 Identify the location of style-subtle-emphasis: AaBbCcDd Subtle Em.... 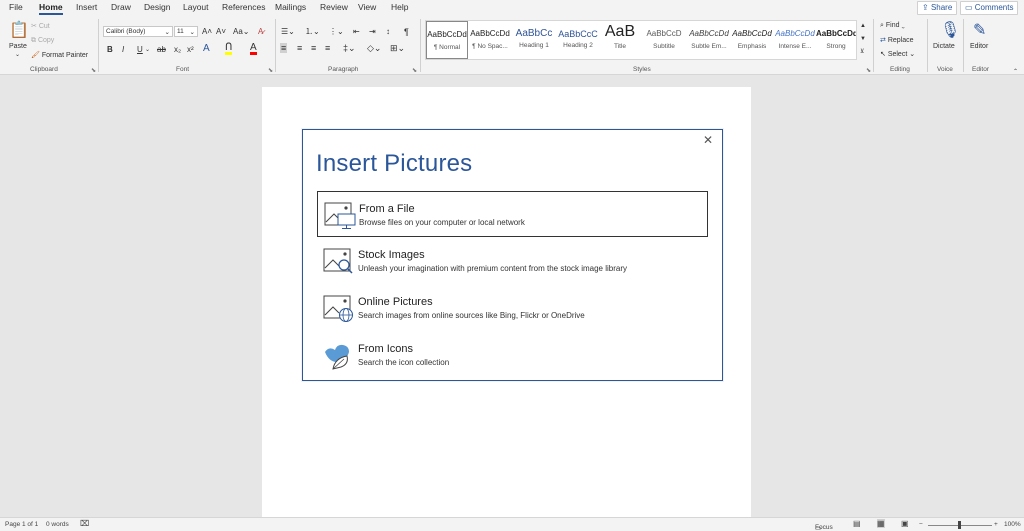
(709, 39).